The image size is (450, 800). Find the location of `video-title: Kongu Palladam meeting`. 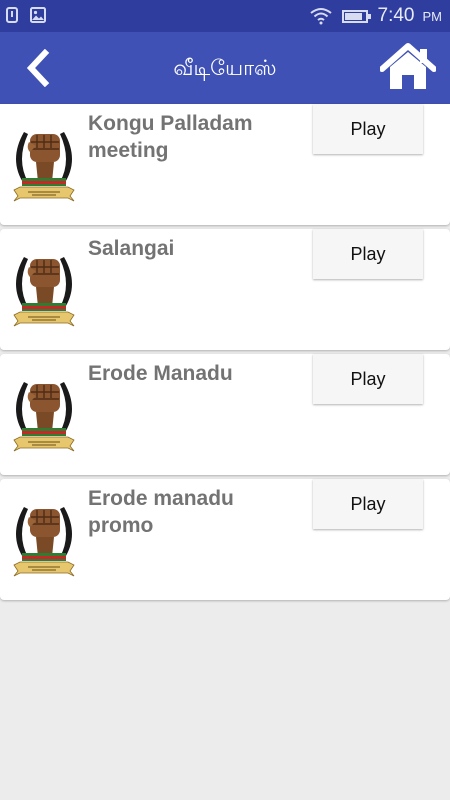

video-title: Kongu Palladam meeting is located at coordinates (170, 137).